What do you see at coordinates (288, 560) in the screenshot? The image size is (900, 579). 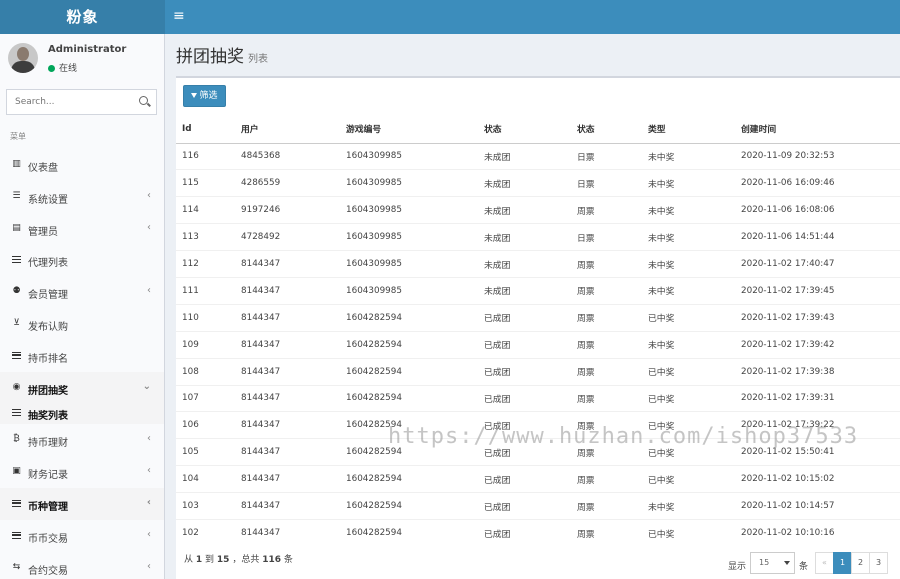 I see `info-suffix: 条` at bounding box center [288, 560].